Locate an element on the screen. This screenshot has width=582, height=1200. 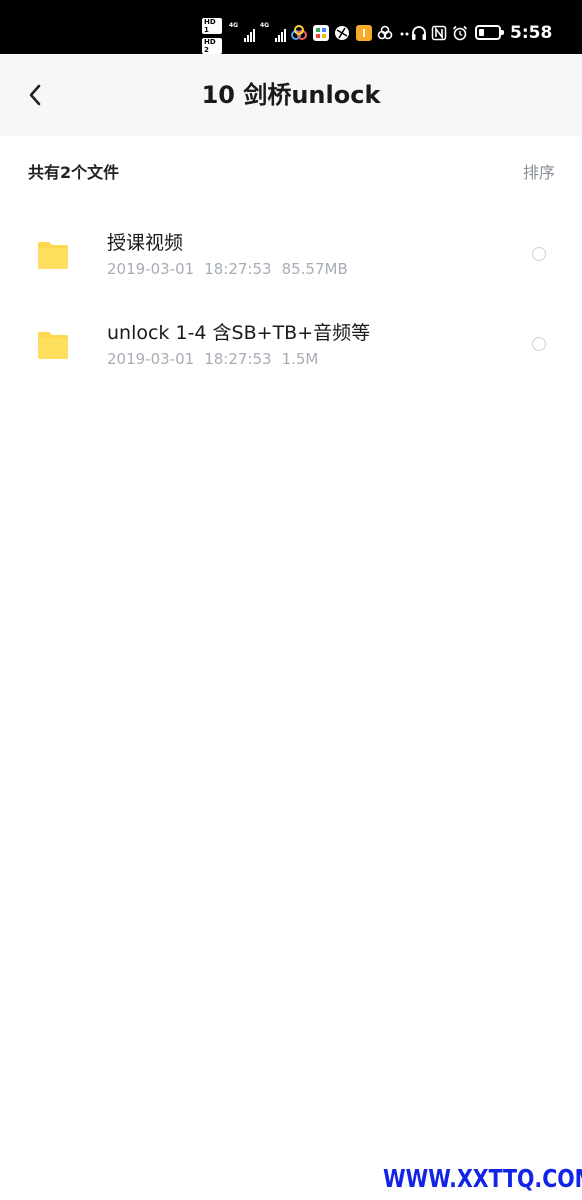
watermark: WWW.XXTTQ.COM is located at coordinates (482, 1178).